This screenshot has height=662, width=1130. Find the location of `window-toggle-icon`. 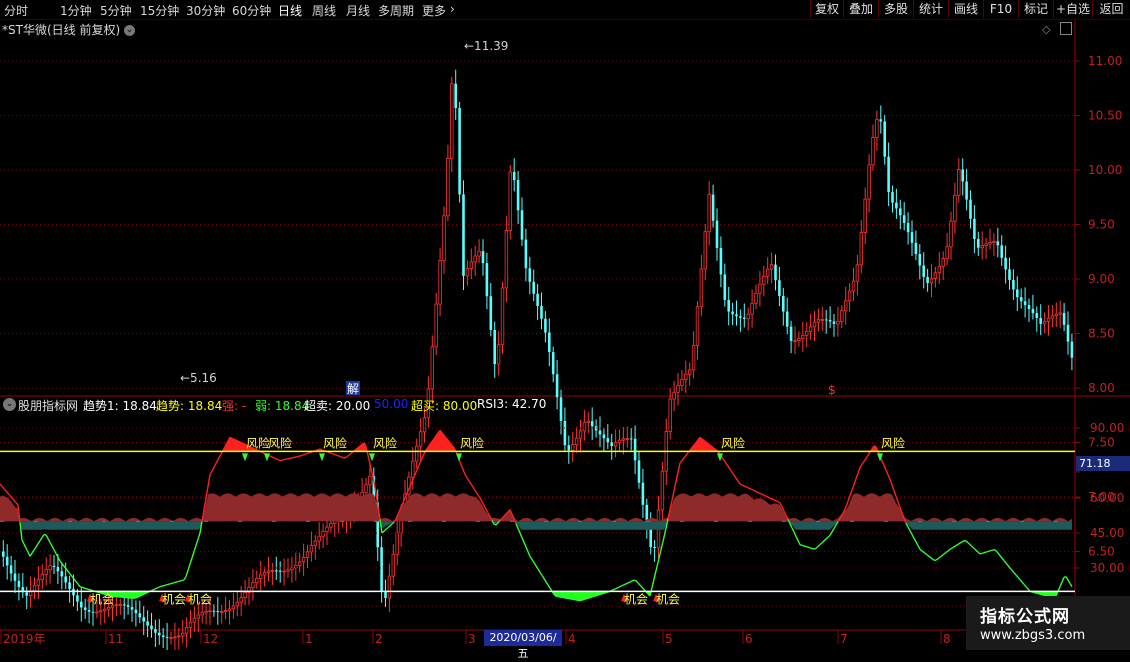

window-toggle-icon is located at coordinates (1066, 28).